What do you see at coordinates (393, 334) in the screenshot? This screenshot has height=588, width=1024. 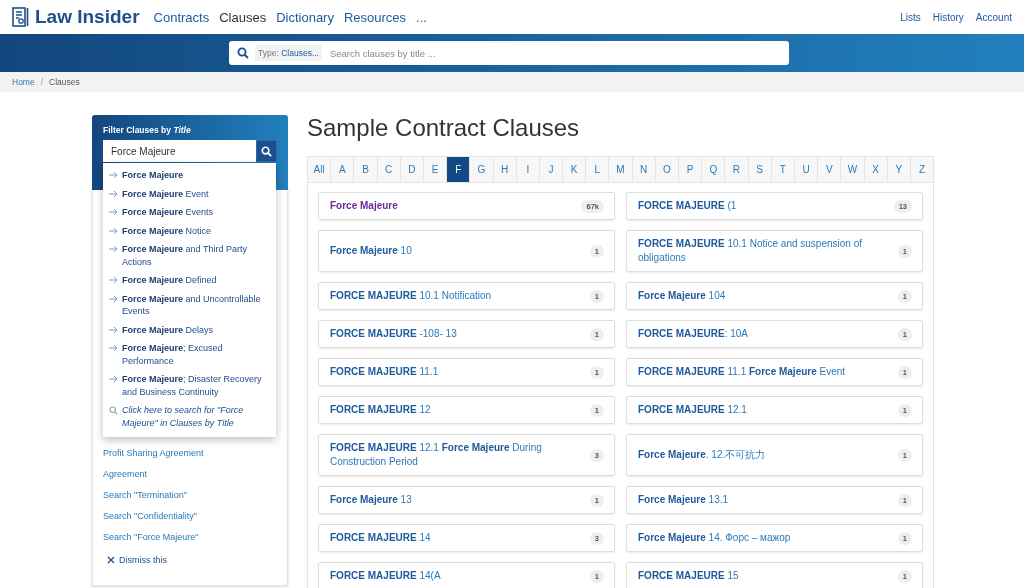 I see `clause-title: FORCE MAJEURE -108- 13` at bounding box center [393, 334].